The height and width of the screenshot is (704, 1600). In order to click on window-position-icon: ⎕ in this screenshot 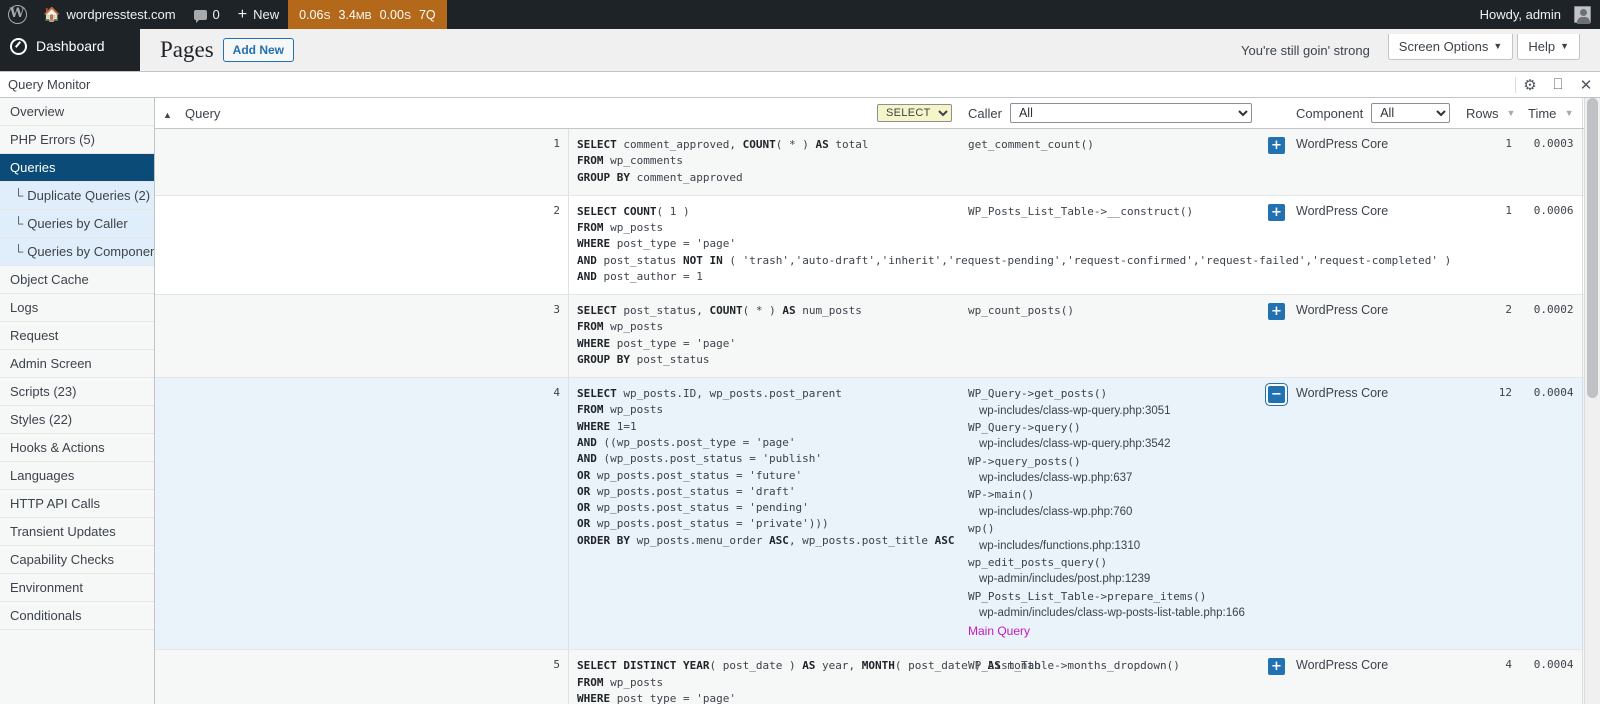, I will do `click(1558, 84)`.